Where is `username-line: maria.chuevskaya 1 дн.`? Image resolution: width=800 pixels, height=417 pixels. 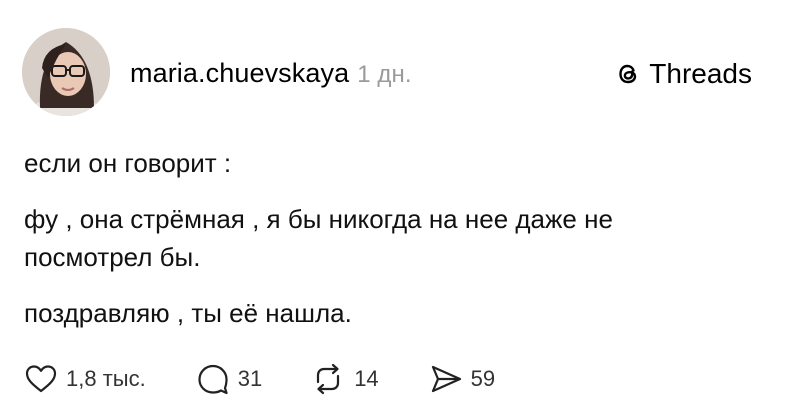 username-line: maria.chuevskaya 1 дн. is located at coordinates (271, 73).